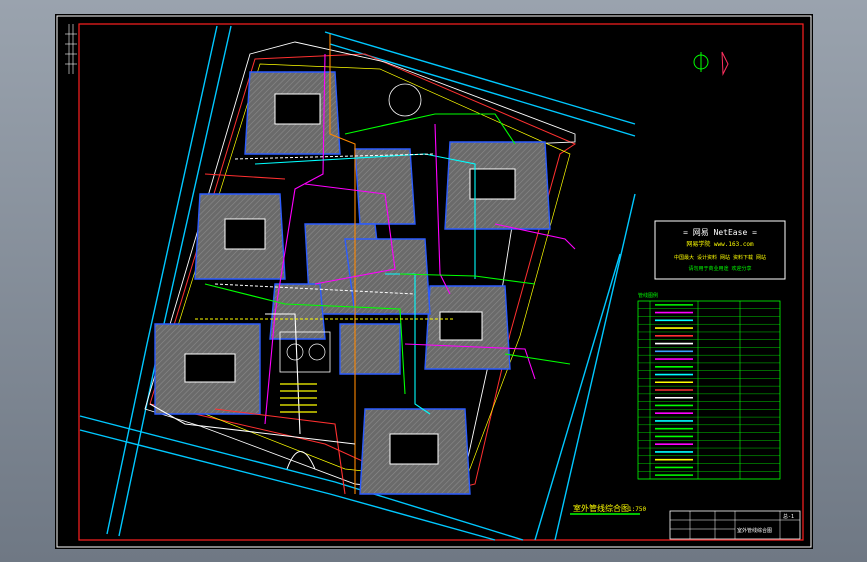 This screenshot has width=867, height=562. Describe the element at coordinates (648, 295) in the screenshot. I see `legend-title: 管线图例` at that location.